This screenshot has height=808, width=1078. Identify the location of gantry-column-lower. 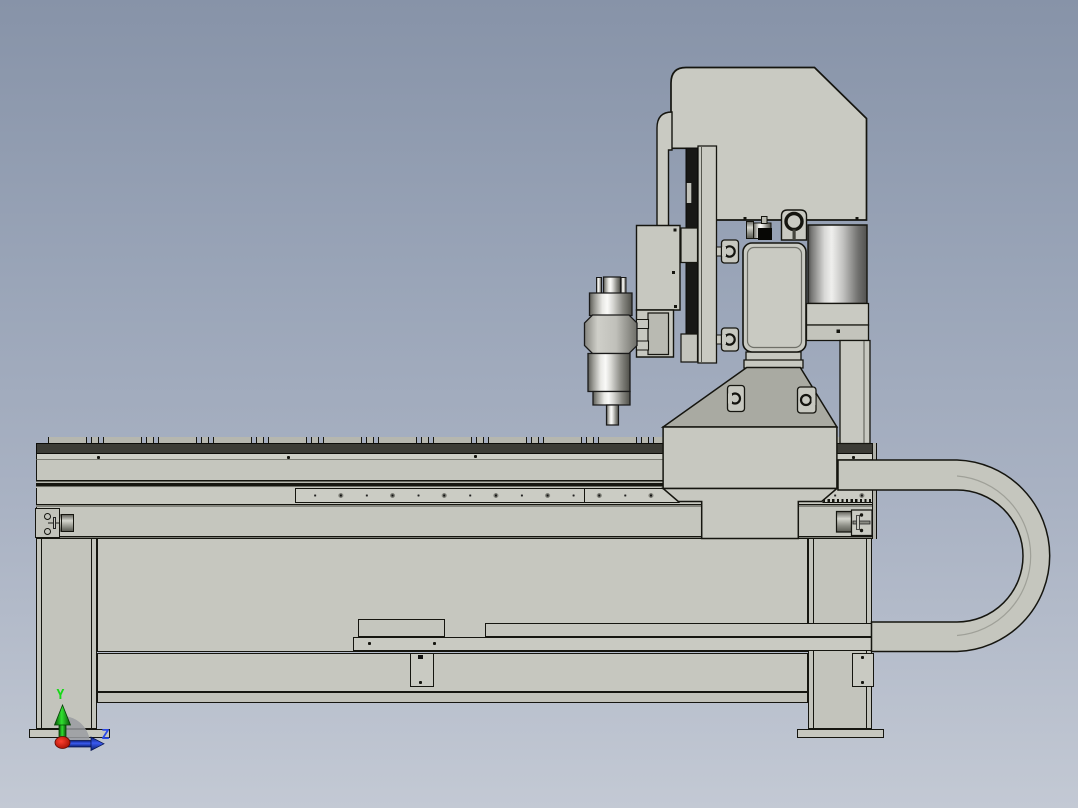
(750, 514).